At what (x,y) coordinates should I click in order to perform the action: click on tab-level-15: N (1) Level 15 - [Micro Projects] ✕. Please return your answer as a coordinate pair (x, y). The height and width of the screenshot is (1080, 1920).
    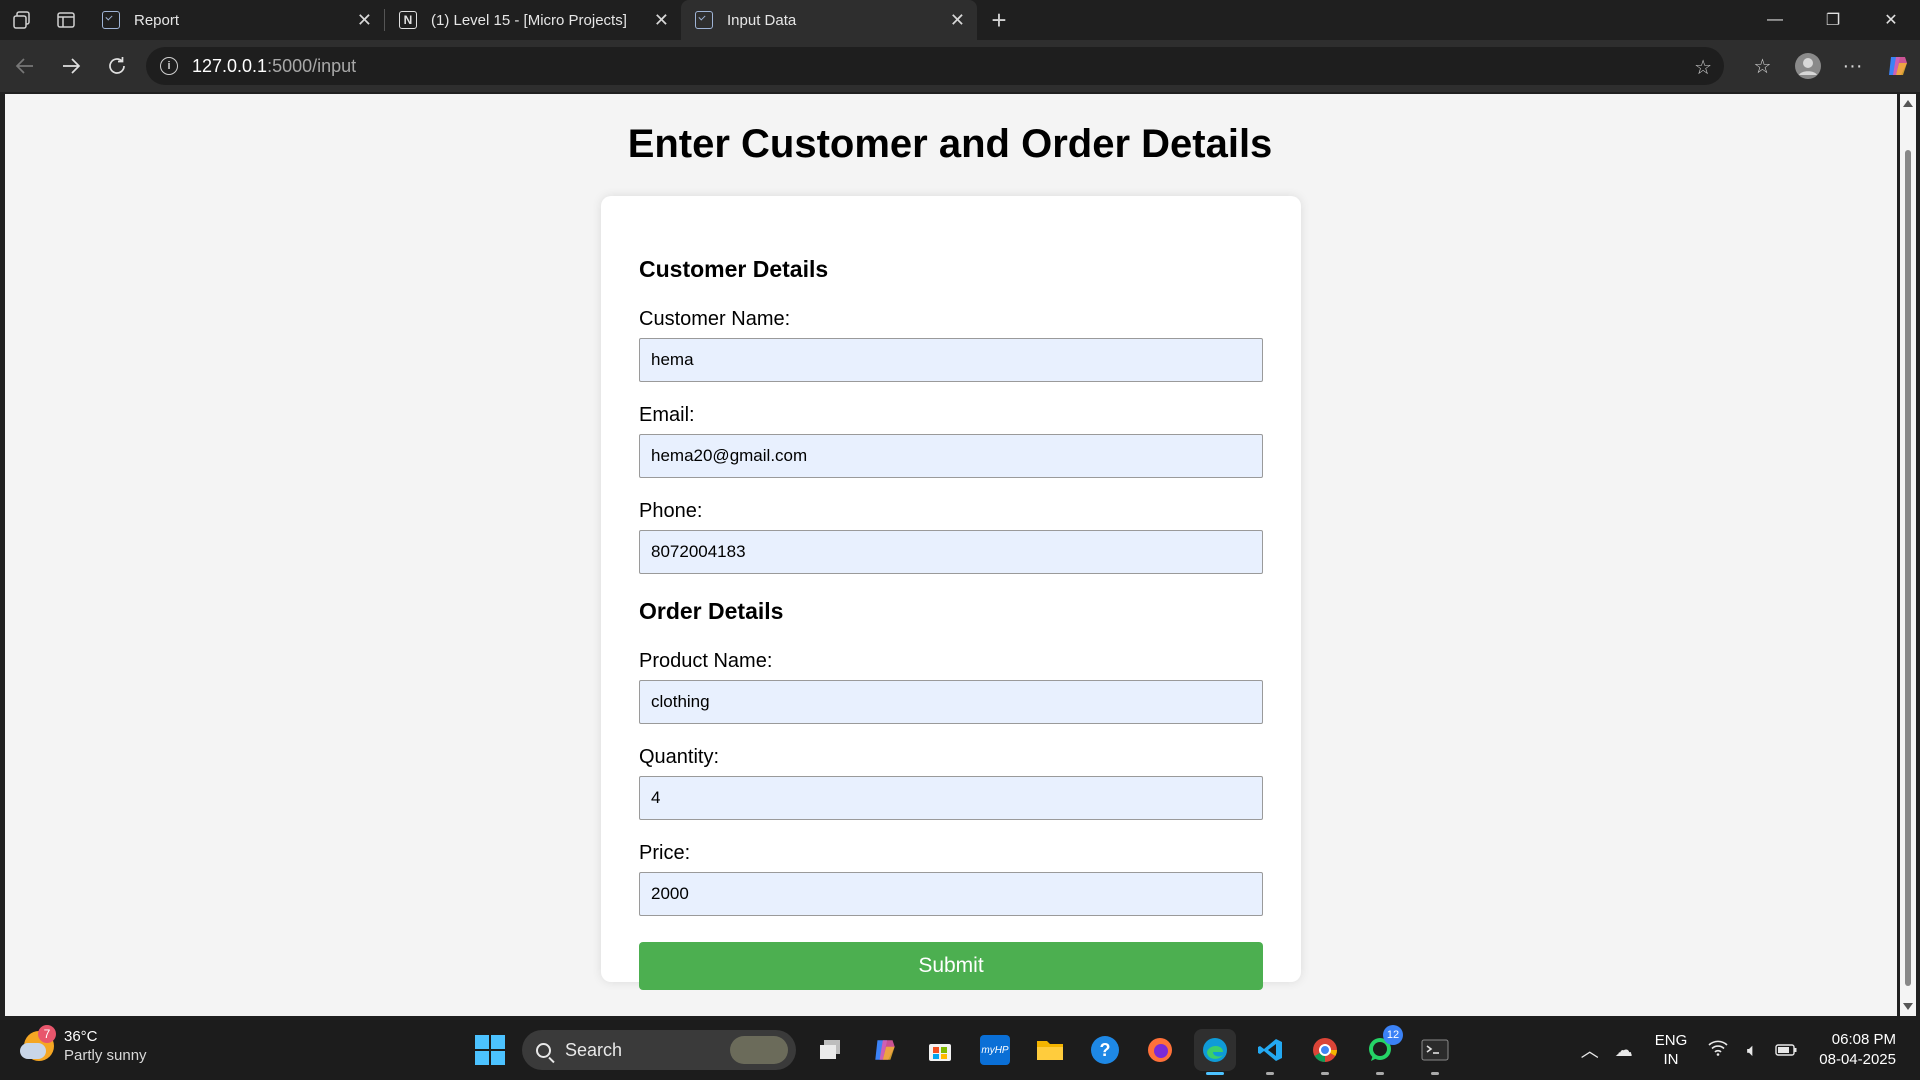
    Looking at the image, I should click on (533, 20).